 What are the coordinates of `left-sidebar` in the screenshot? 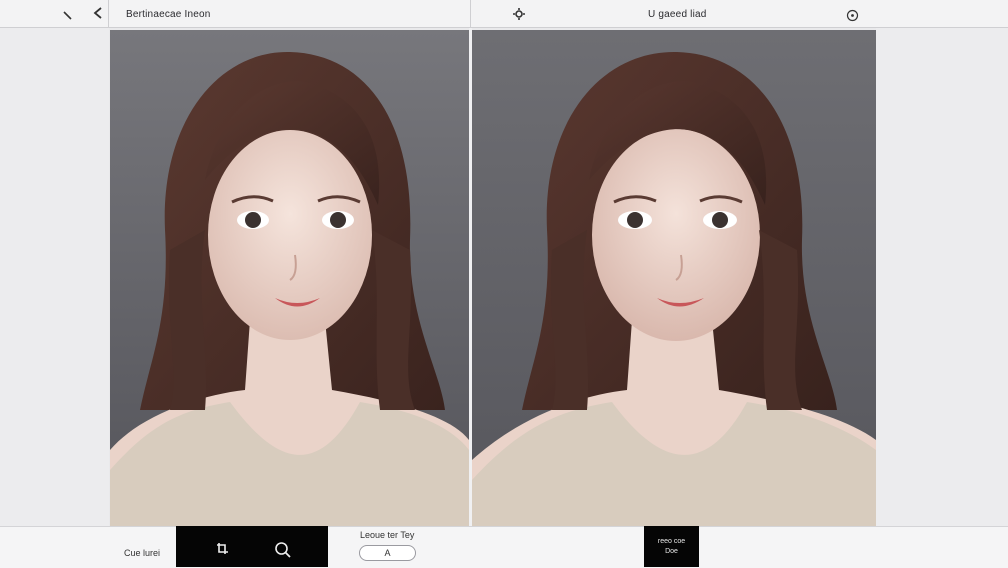 It's located at (54, 277).